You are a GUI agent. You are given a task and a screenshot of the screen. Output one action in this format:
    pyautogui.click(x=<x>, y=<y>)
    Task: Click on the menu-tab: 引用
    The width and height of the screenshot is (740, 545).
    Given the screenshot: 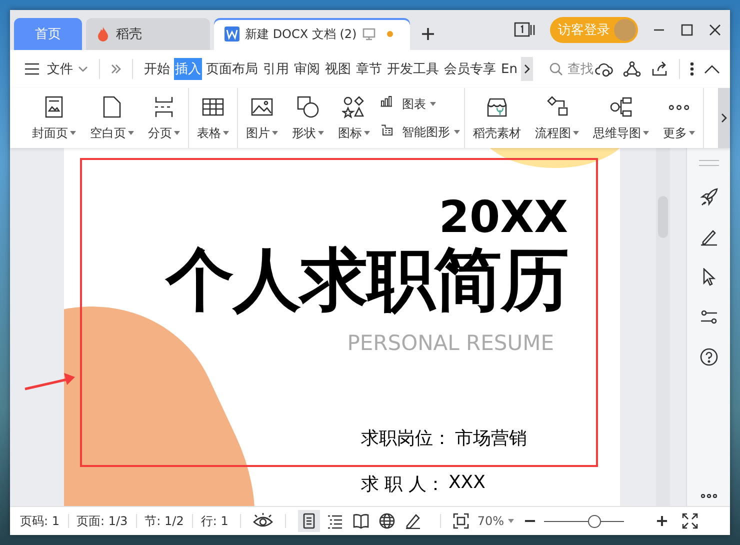 What is the action you would take?
    pyautogui.click(x=276, y=69)
    